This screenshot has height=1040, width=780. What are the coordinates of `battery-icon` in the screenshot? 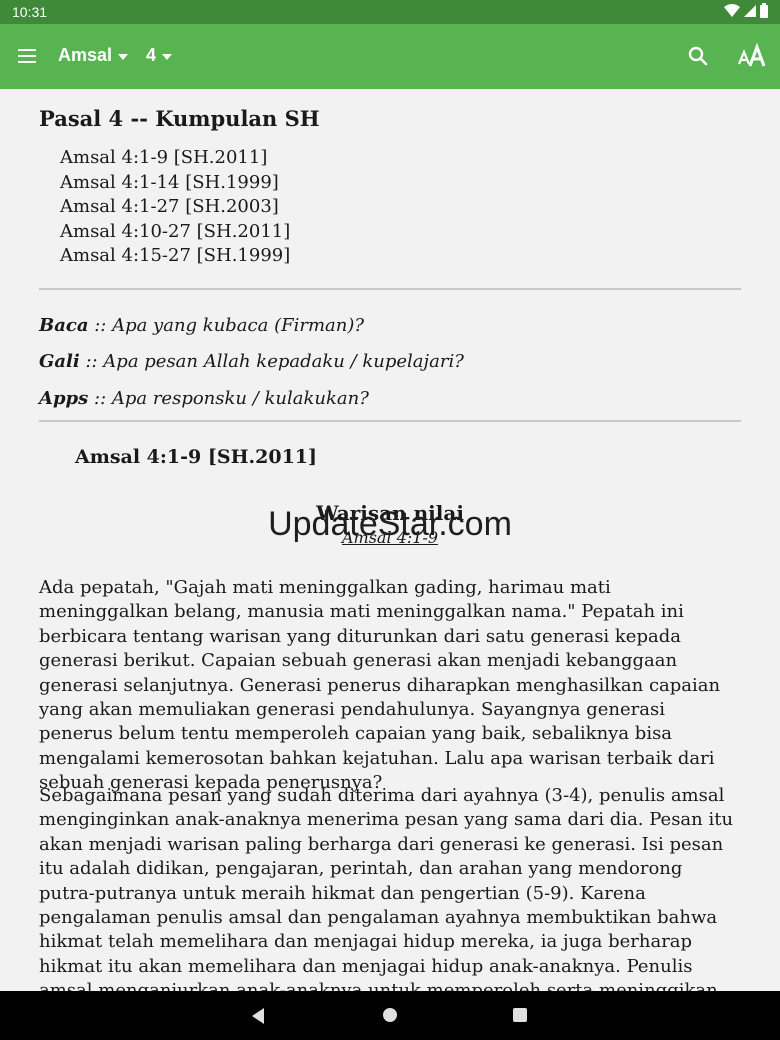 It's located at (764, 10).